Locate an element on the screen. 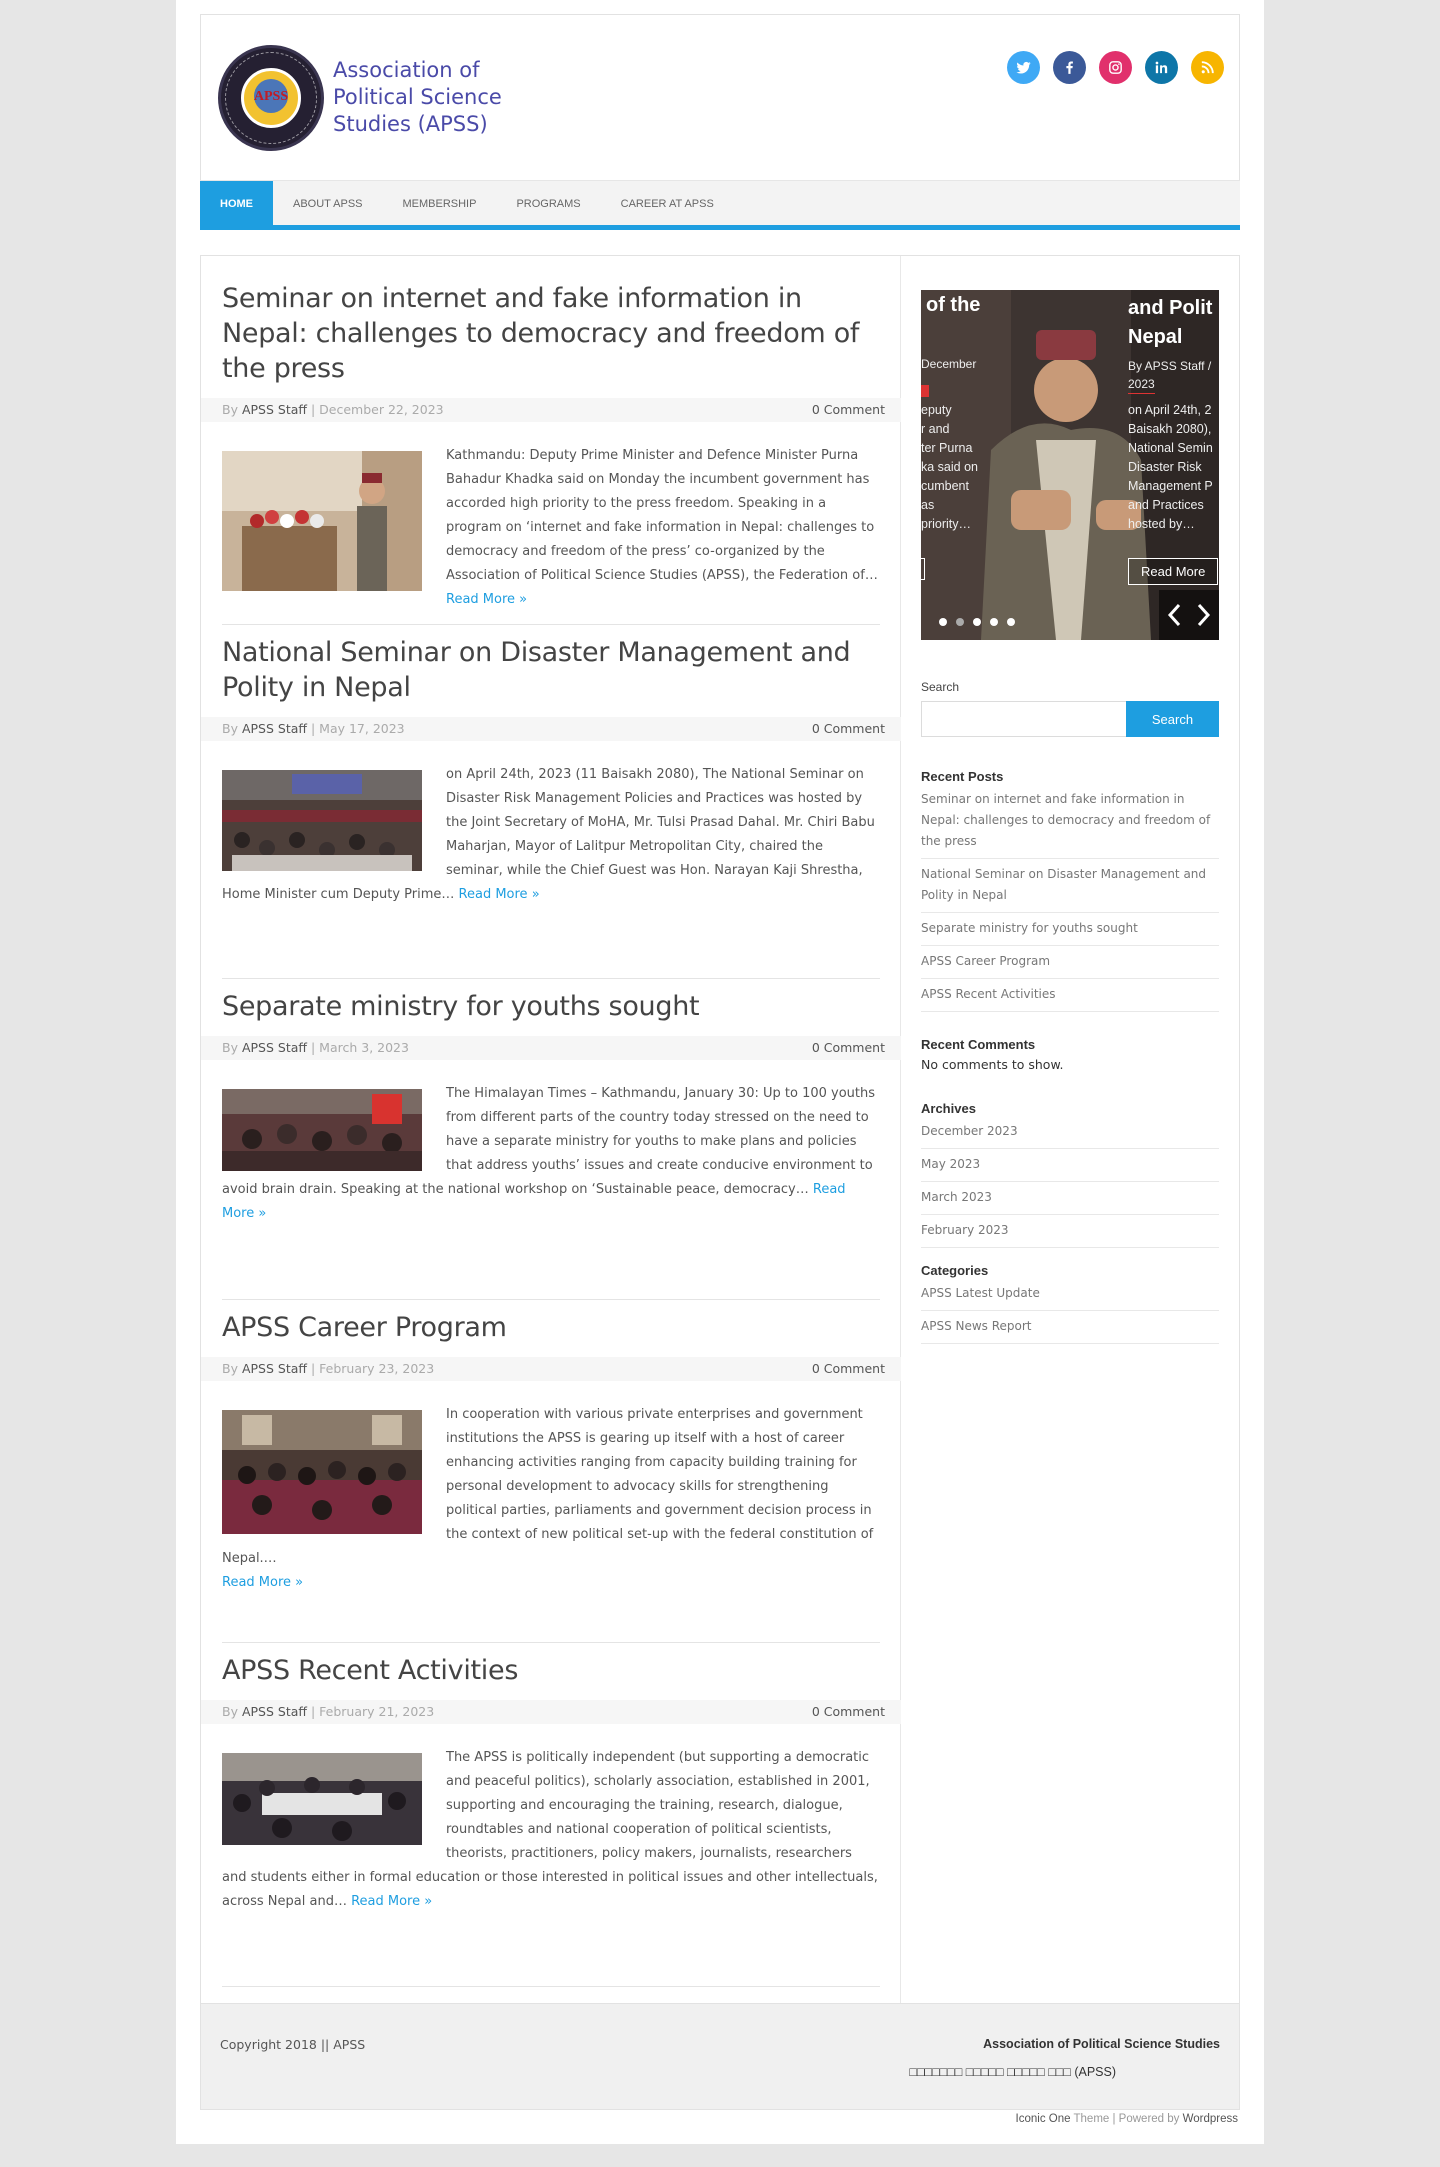  search-label: Search is located at coordinates (940, 687).